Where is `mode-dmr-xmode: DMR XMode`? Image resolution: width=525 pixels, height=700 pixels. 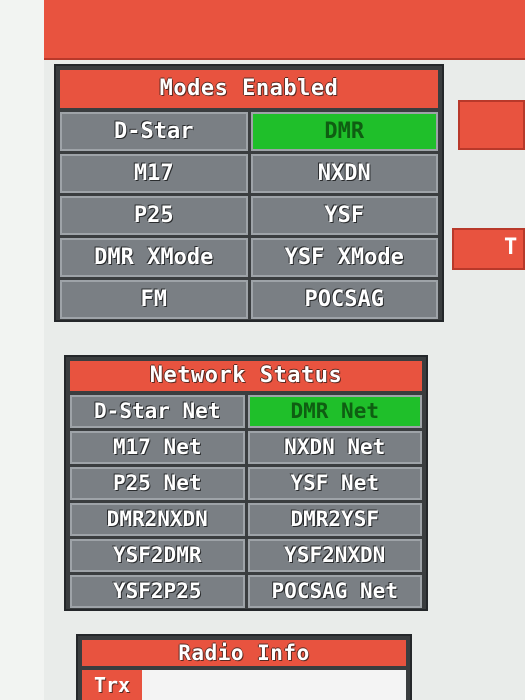 mode-dmr-xmode: DMR XMode is located at coordinates (154, 257).